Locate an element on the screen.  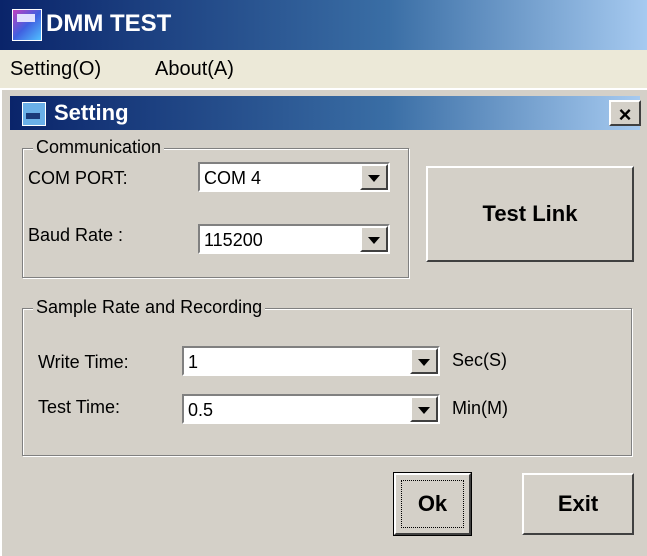
write-time-value: 1 is located at coordinates (193, 362).